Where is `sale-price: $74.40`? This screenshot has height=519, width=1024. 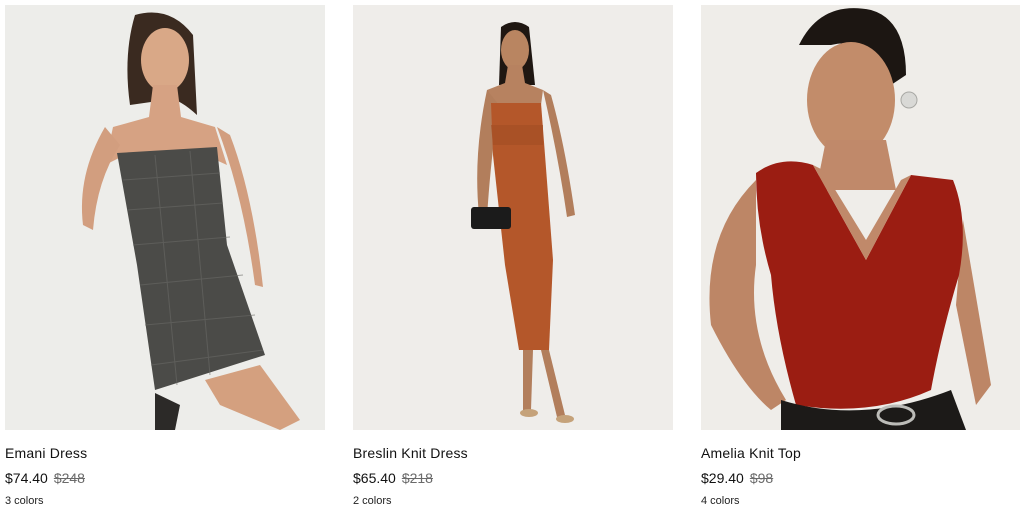
sale-price: $74.40 is located at coordinates (26, 478).